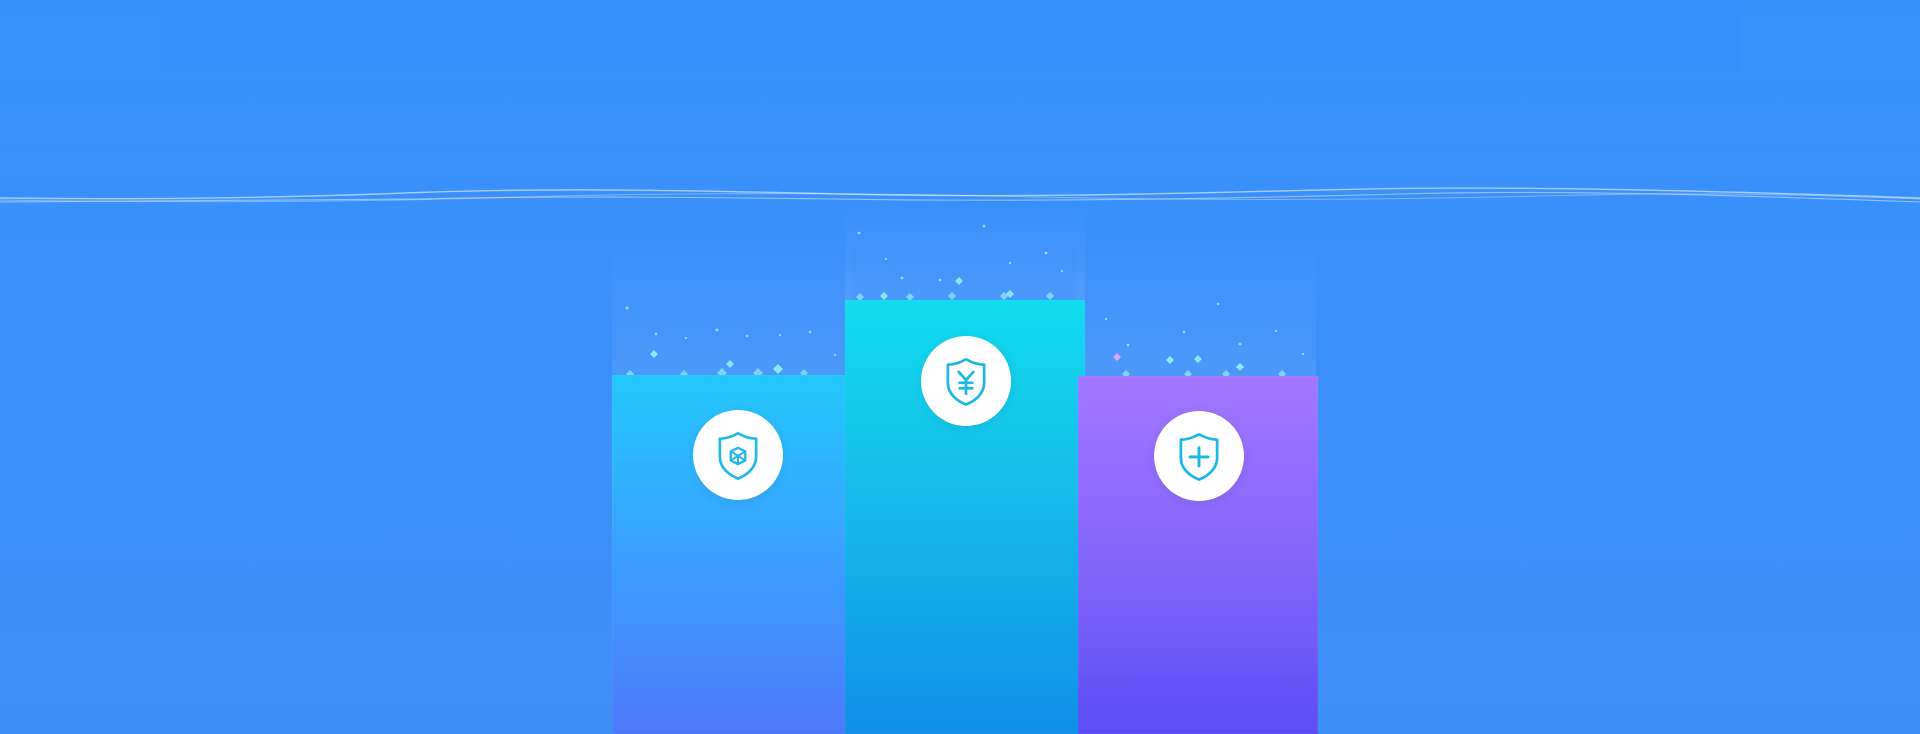 The image size is (1920, 734). Describe the element at coordinates (1198, 555) in the screenshot. I see `right-pillar` at that location.